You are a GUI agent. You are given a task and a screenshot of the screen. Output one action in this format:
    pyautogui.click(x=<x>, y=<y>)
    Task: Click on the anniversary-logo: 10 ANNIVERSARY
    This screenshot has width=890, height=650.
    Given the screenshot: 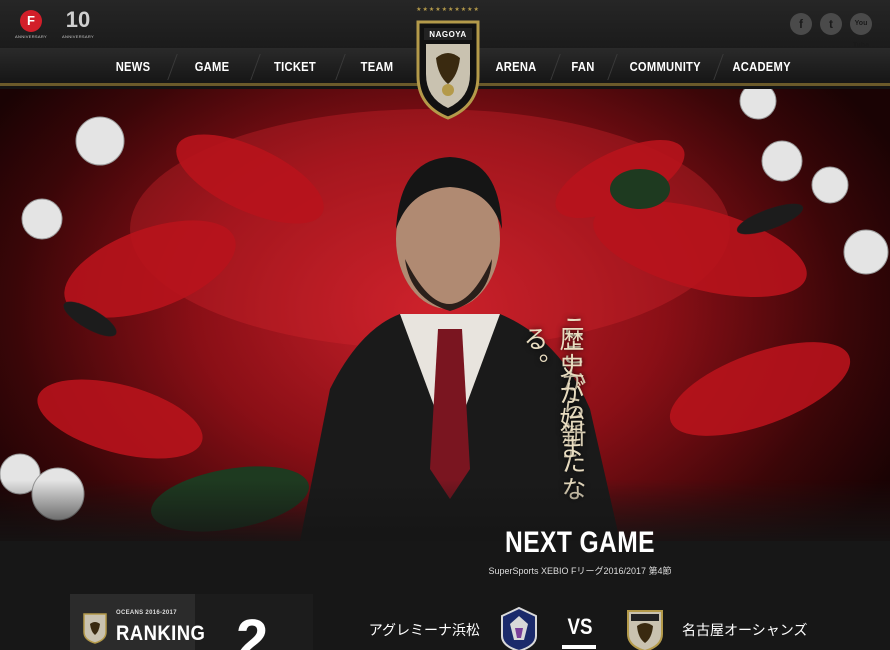 What is the action you would take?
    pyautogui.click(x=78, y=24)
    